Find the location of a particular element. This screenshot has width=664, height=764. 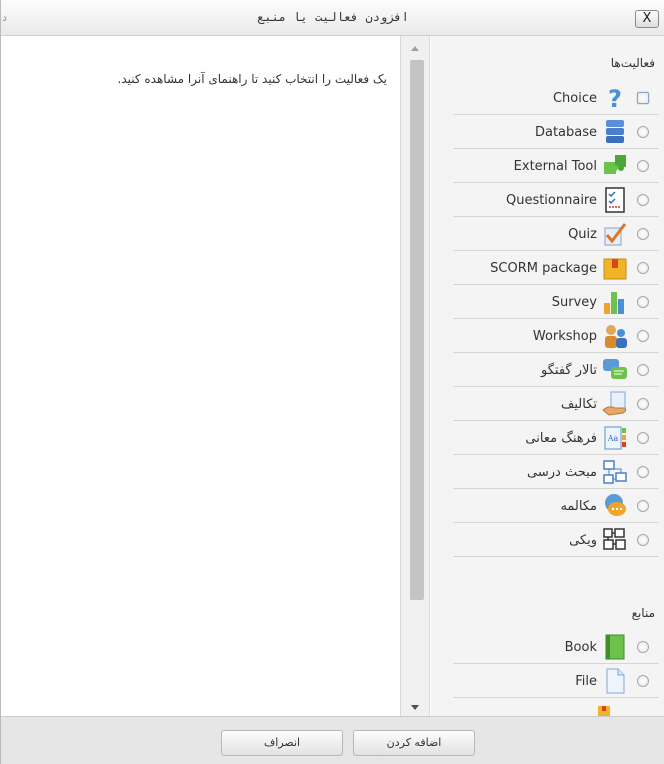

activity-option-lesson: مبحث درسی is located at coordinates (556, 472).